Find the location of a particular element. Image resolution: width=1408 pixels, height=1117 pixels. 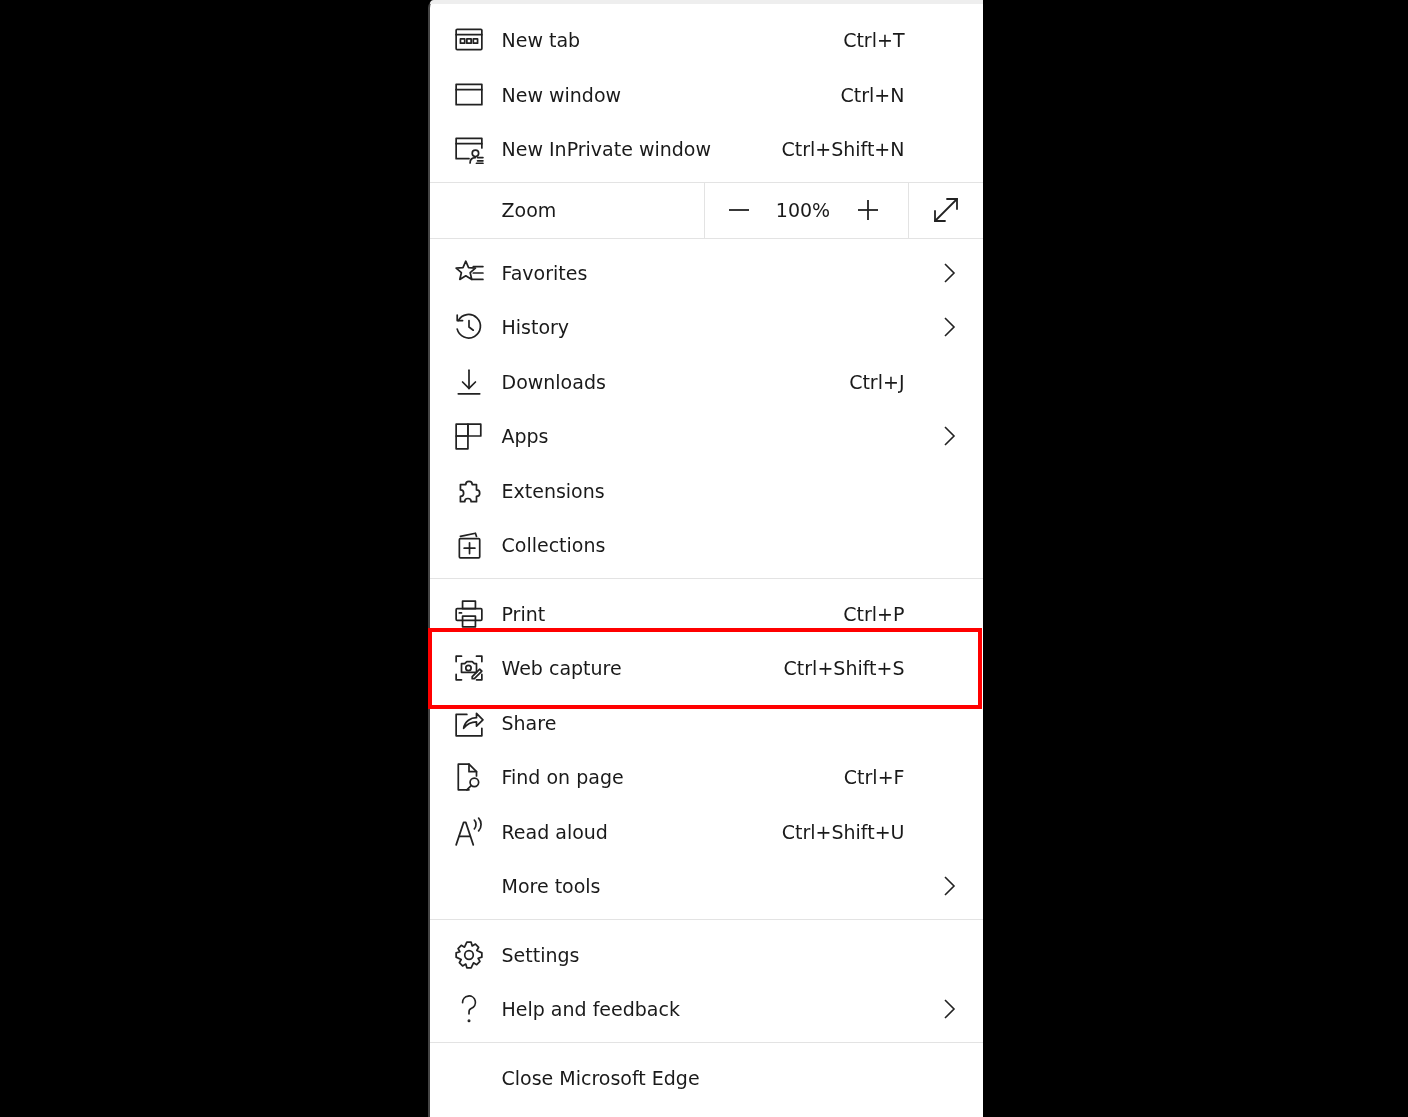

zoom-value: 100% is located at coordinates (803, 210).